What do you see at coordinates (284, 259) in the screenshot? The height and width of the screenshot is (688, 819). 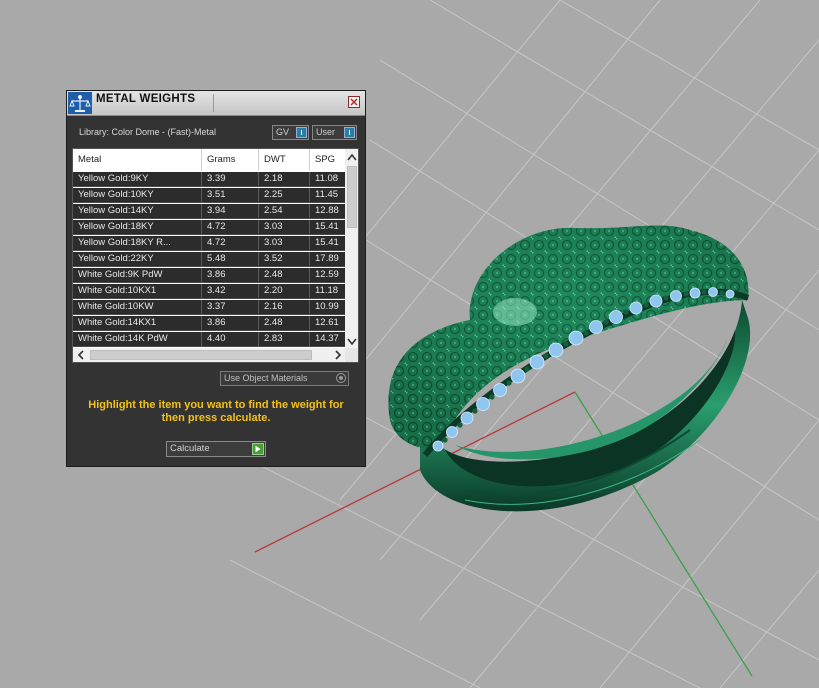 I see `cell-dwt: 3.52` at bounding box center [284, 259].